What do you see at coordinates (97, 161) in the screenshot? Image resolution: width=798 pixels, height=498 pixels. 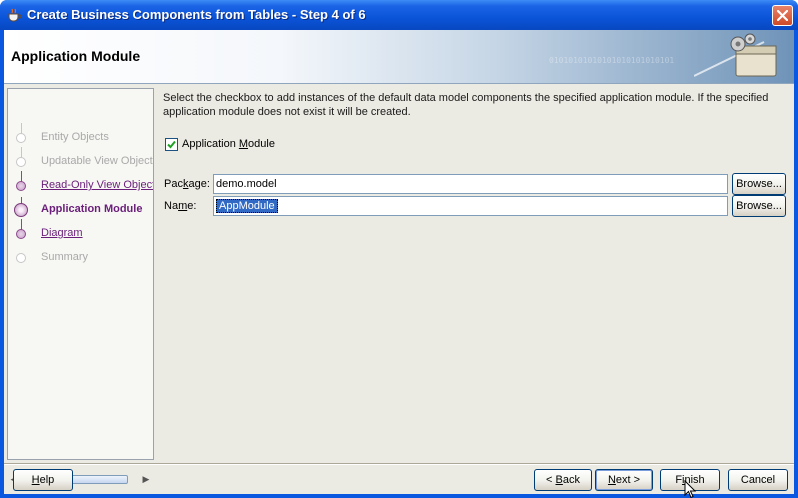 I see `step-label: Updatable View Objects` at bounding box center [97, 161].